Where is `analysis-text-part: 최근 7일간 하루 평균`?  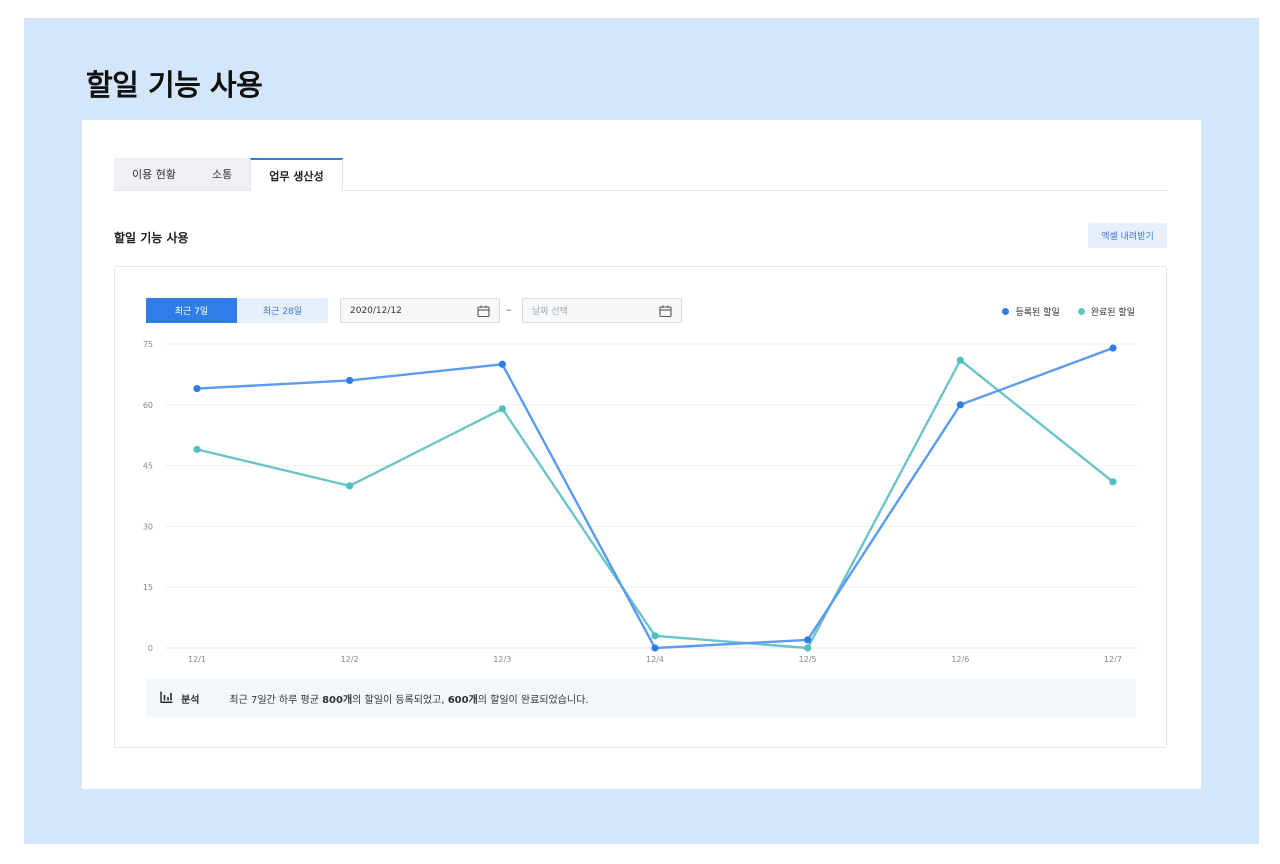
analysis-text-part: 최근 7일간 하루 평균 is located at coordinates (276, 700).